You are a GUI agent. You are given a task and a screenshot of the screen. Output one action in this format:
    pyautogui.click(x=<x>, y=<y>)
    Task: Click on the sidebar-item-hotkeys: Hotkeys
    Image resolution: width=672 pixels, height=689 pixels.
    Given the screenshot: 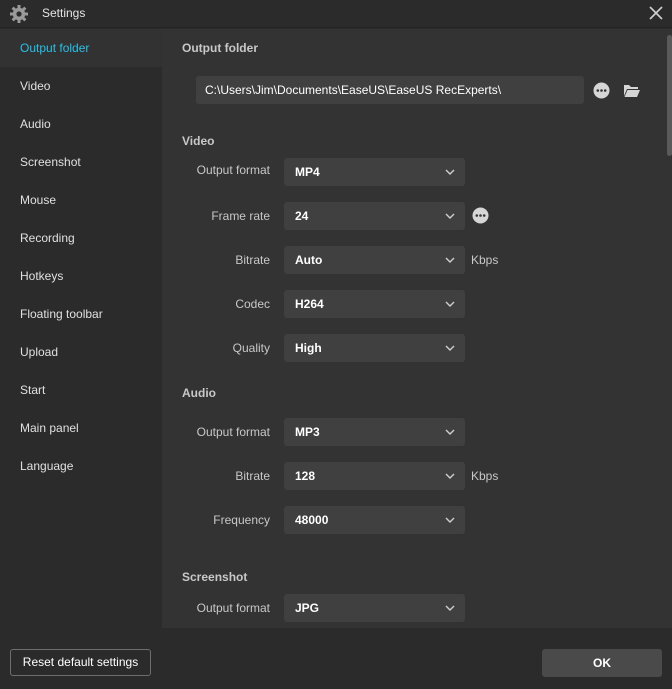 What is the action you would take?
    pyautogui.click(x=81, y=276)
    